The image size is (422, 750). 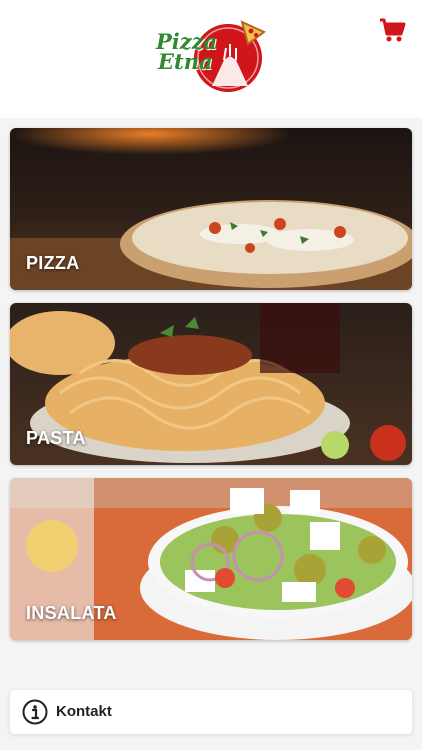 I want to click on logo-text: Pizza Etna, so click(x=186, y=52).